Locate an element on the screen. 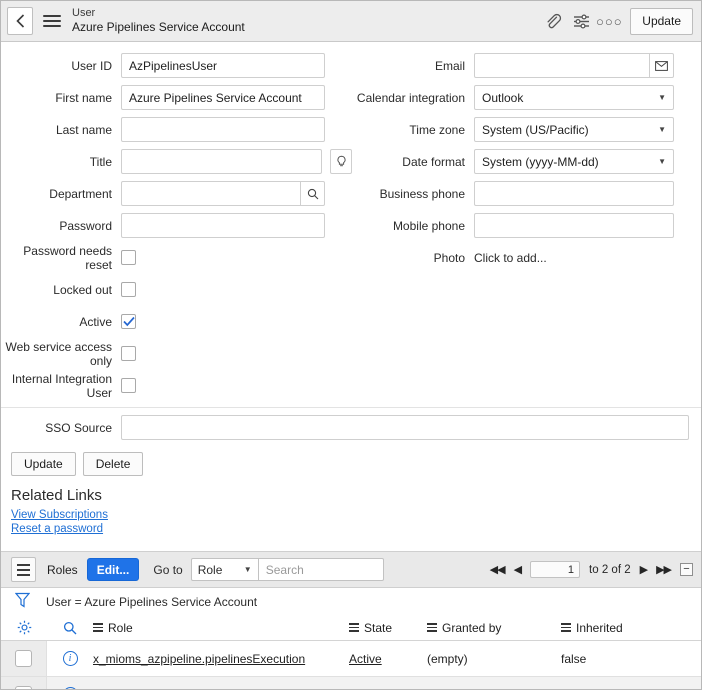 This screenshot has width=702, height=690. field-last-name: Last name is located at coordinates (176, 129).